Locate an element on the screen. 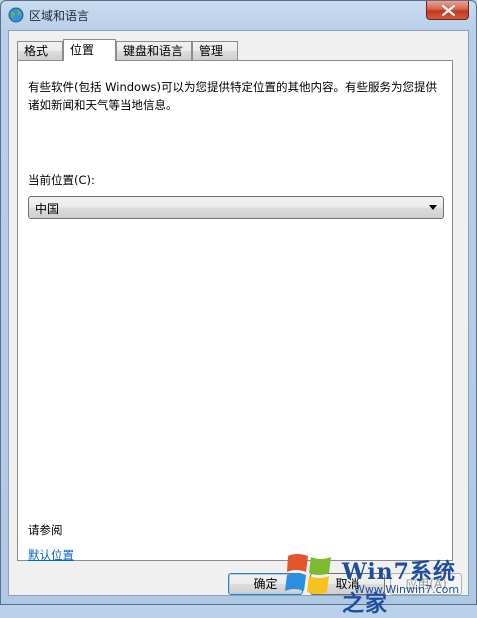  watermark-url: Www.Winwin7.com is located at coordinates (407, 589).